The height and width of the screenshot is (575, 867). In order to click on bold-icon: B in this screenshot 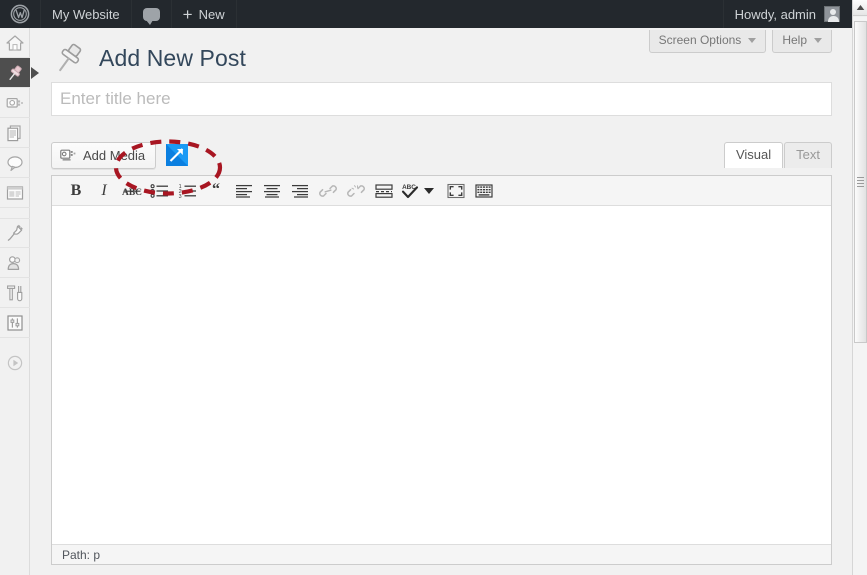, I will do `click(76, 190)`.